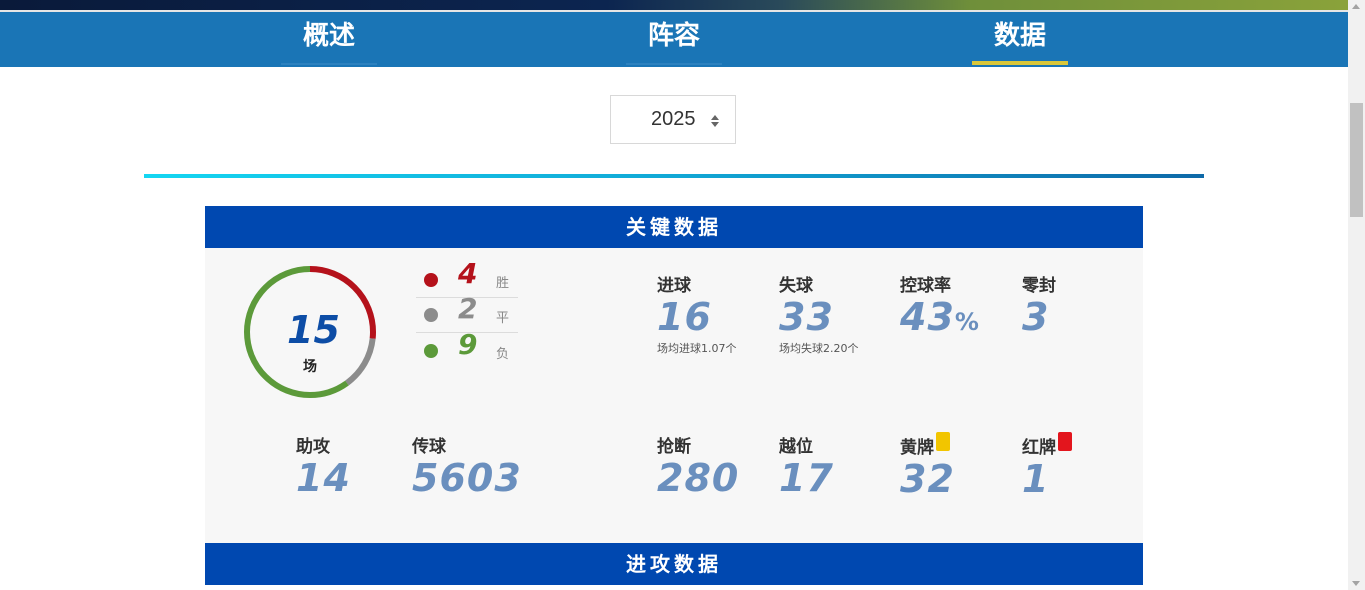 The height and width of the screenshot is (590, 1365). I want to click on stat-passes-value: 5603, so click(467, 478).